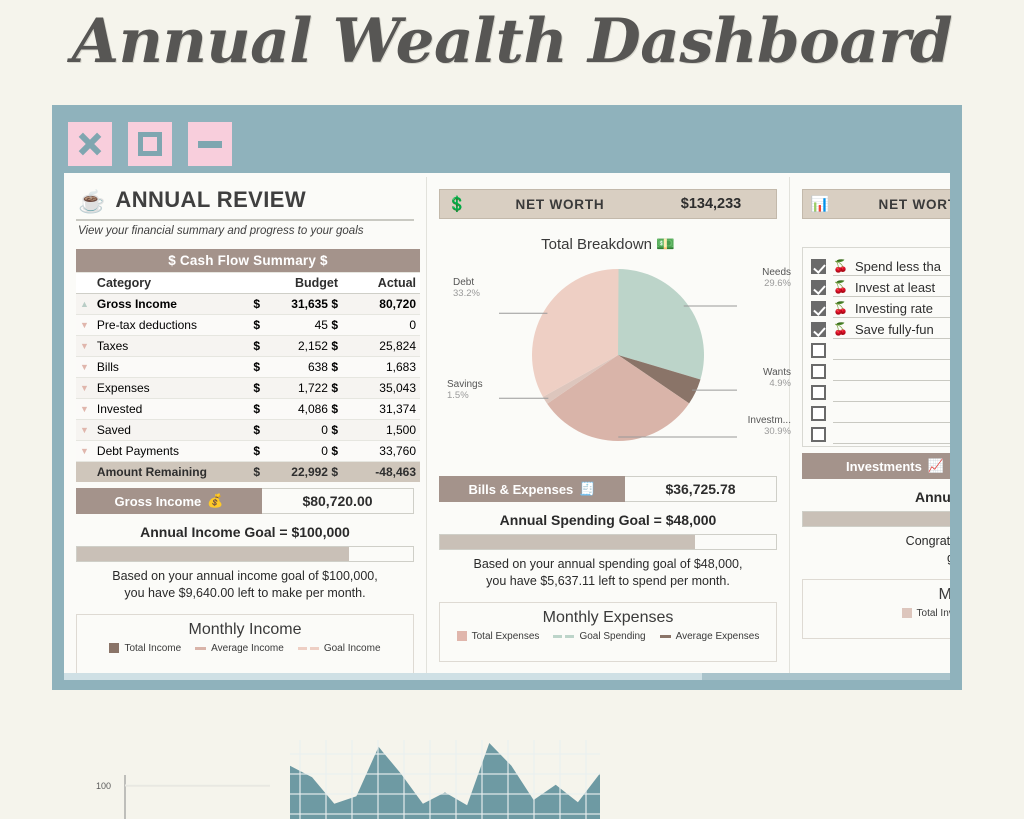 The height and width of the screenshot is (819, 1024). I want to click on row-category: Expenses, so click(171, 388).